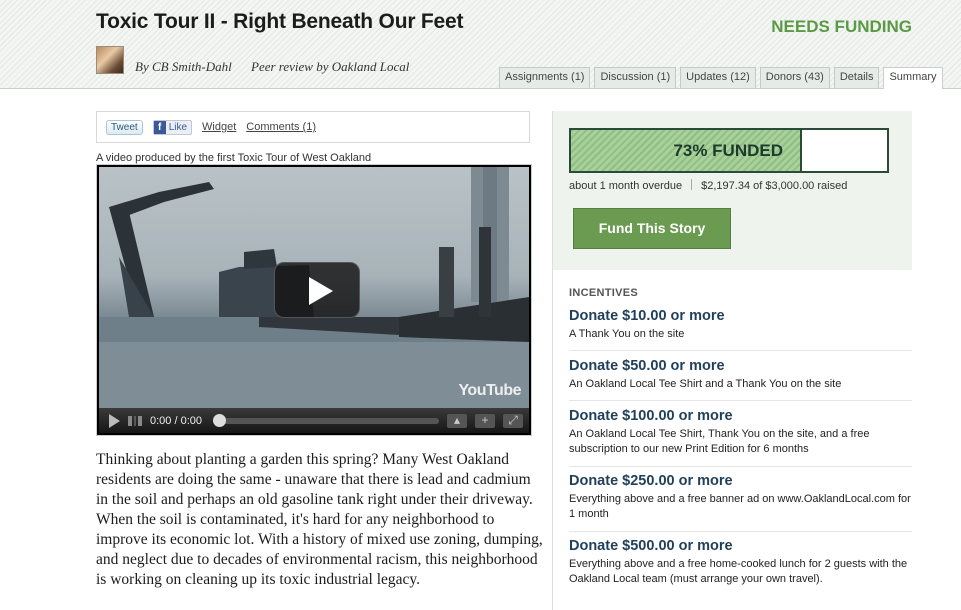 Image resolution: width=961 pixels, height=610 pixels. What do you see at coordinates (913, 78) in the screenshot?
I see `tab-summary: Summary` at bounding box center [913, 78].